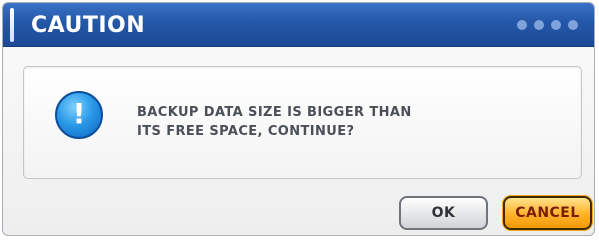  I want to click on info-icon: !, so click(79, 115).